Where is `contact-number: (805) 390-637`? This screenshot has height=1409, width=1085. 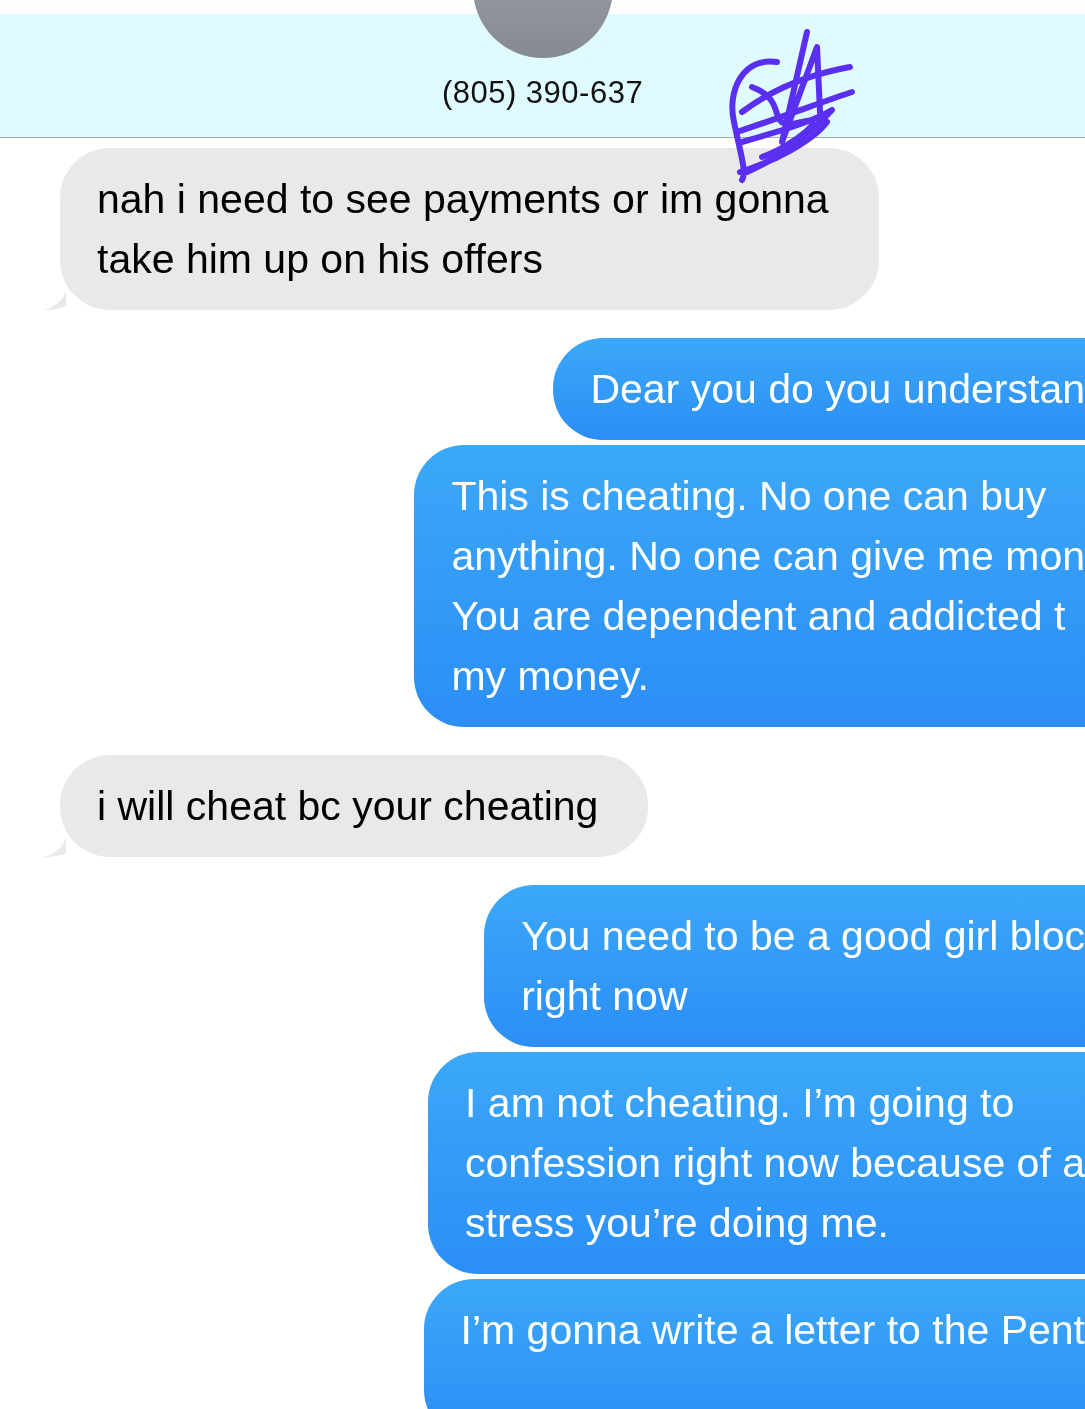 contact-number: (805) 390-637 is located at coordinates (542, 93).